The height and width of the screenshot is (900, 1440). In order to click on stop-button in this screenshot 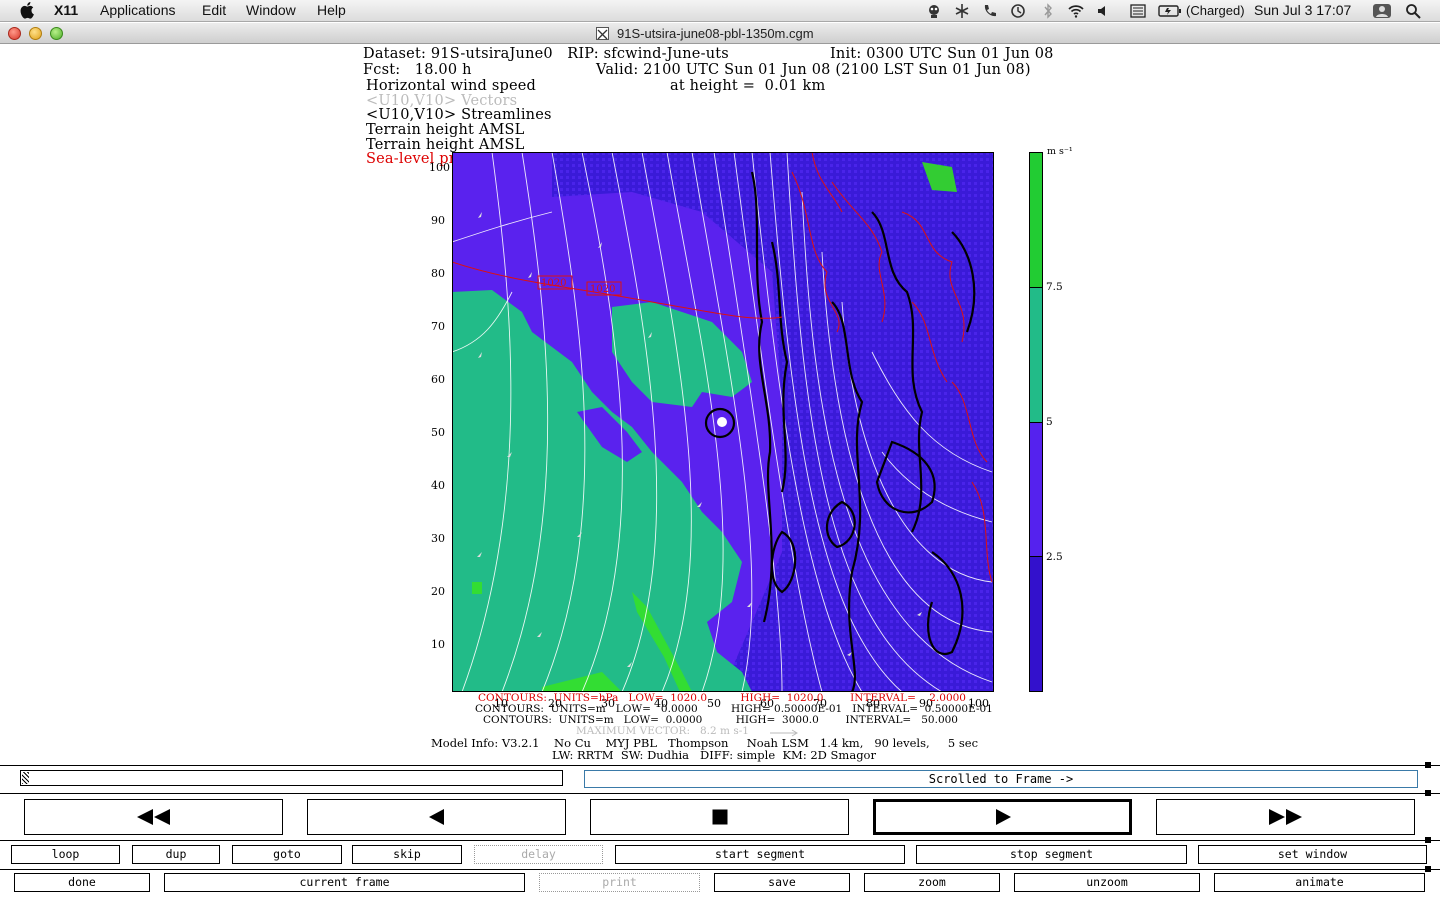, I will do `click(719, 817)`.